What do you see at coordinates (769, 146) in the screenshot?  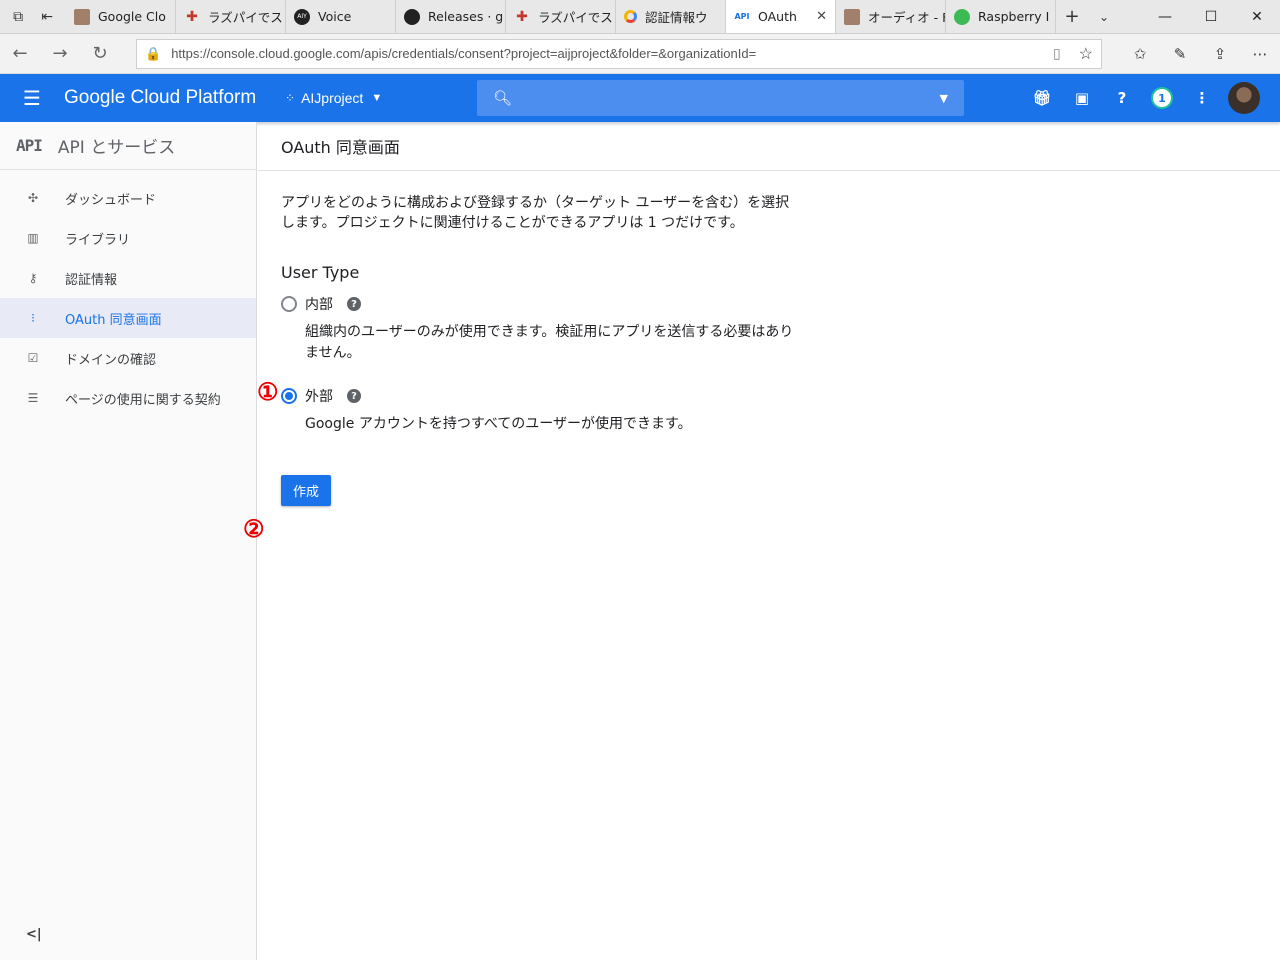 I see `page-title: OAuth 同意画面` at bounding box center [769, 146].